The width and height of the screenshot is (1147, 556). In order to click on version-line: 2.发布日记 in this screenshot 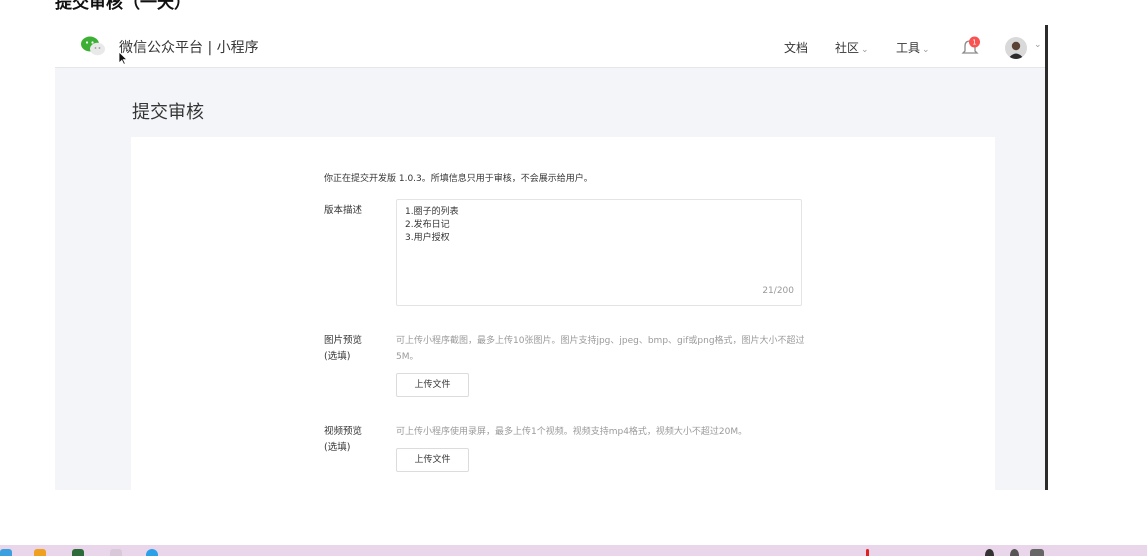, I will do `click(427, 225)`.